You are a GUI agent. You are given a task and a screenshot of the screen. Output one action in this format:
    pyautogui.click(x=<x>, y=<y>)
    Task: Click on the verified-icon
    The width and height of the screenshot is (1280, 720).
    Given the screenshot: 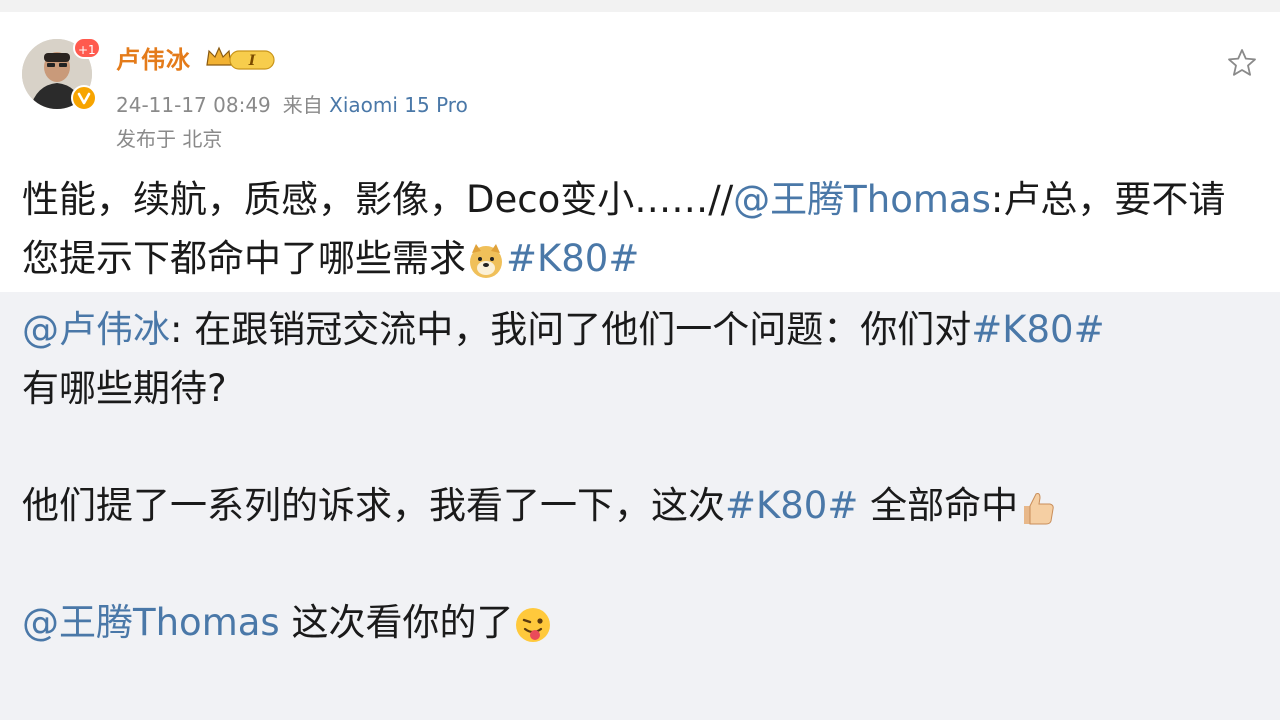 What is the action you would take?
    pyautogui.click(x=84, y=98)
    